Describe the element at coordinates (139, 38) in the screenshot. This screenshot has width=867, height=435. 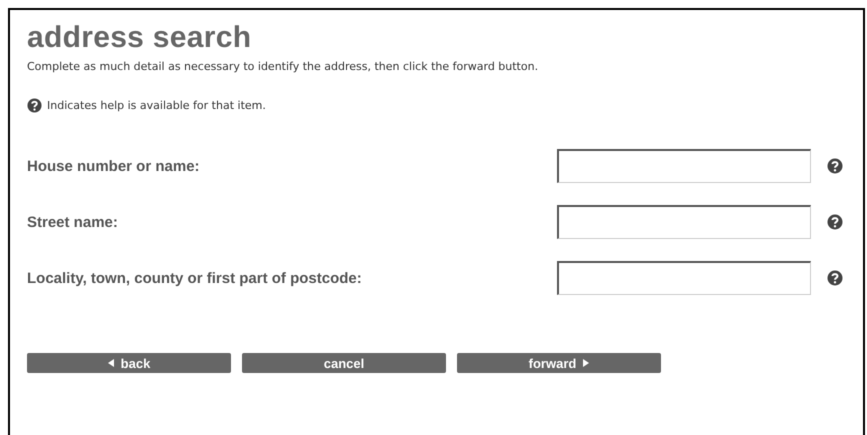
I see `page-title: address search` at that location.